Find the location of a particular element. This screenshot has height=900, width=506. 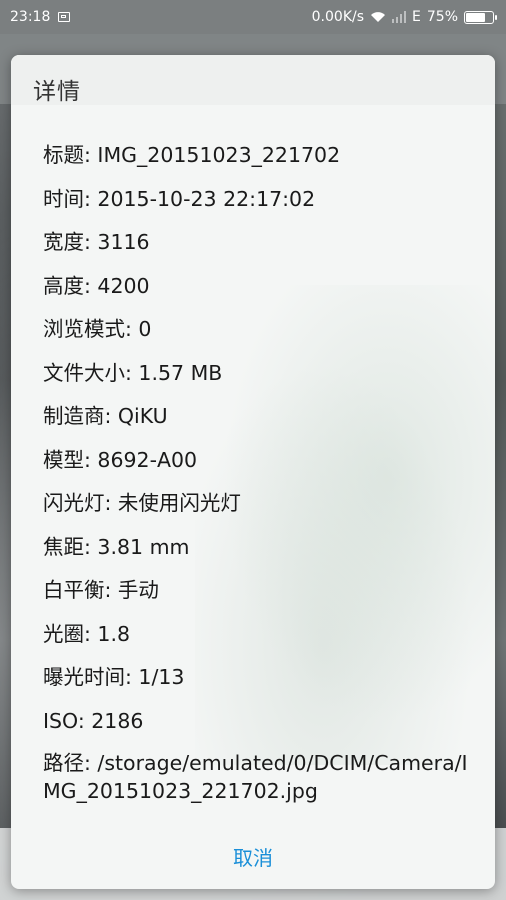

detail-row: 宽度: 3116 is located at coordinates (96, 242).